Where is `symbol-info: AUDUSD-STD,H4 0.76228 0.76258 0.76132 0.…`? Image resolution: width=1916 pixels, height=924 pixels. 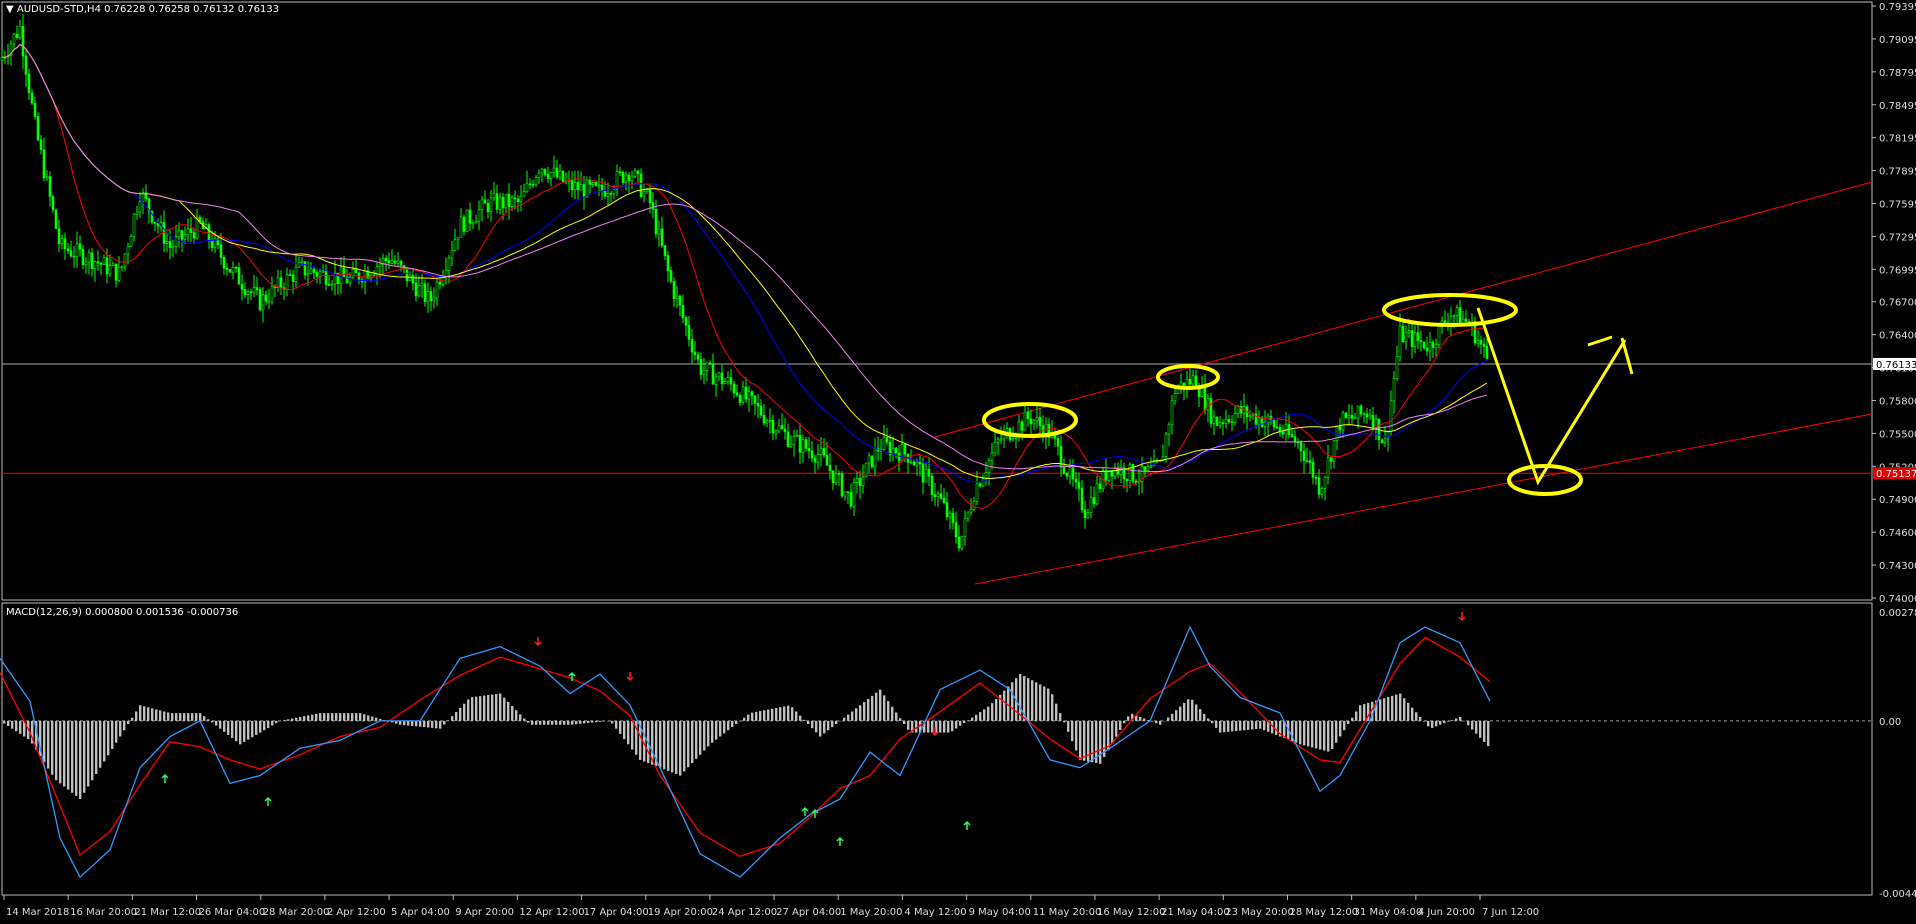 symbol-info: AUDUSD-STD,H4 0.76228 0.76258 0.76132 0.… is located at coordinates (148, 9).